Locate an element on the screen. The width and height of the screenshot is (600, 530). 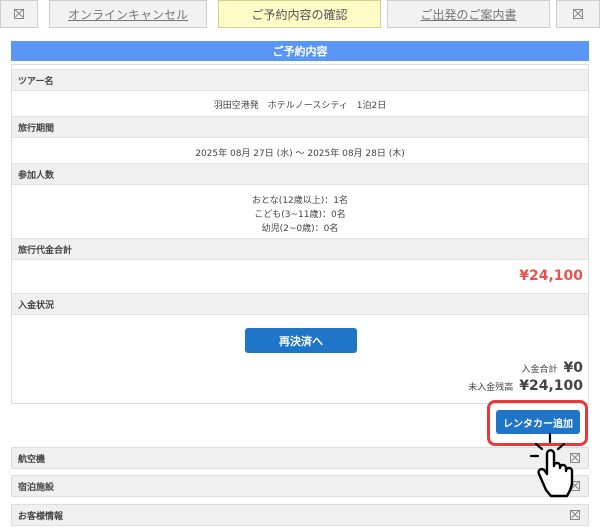
tour-name-label: ツアー名 is located at coordinates (36, 81).